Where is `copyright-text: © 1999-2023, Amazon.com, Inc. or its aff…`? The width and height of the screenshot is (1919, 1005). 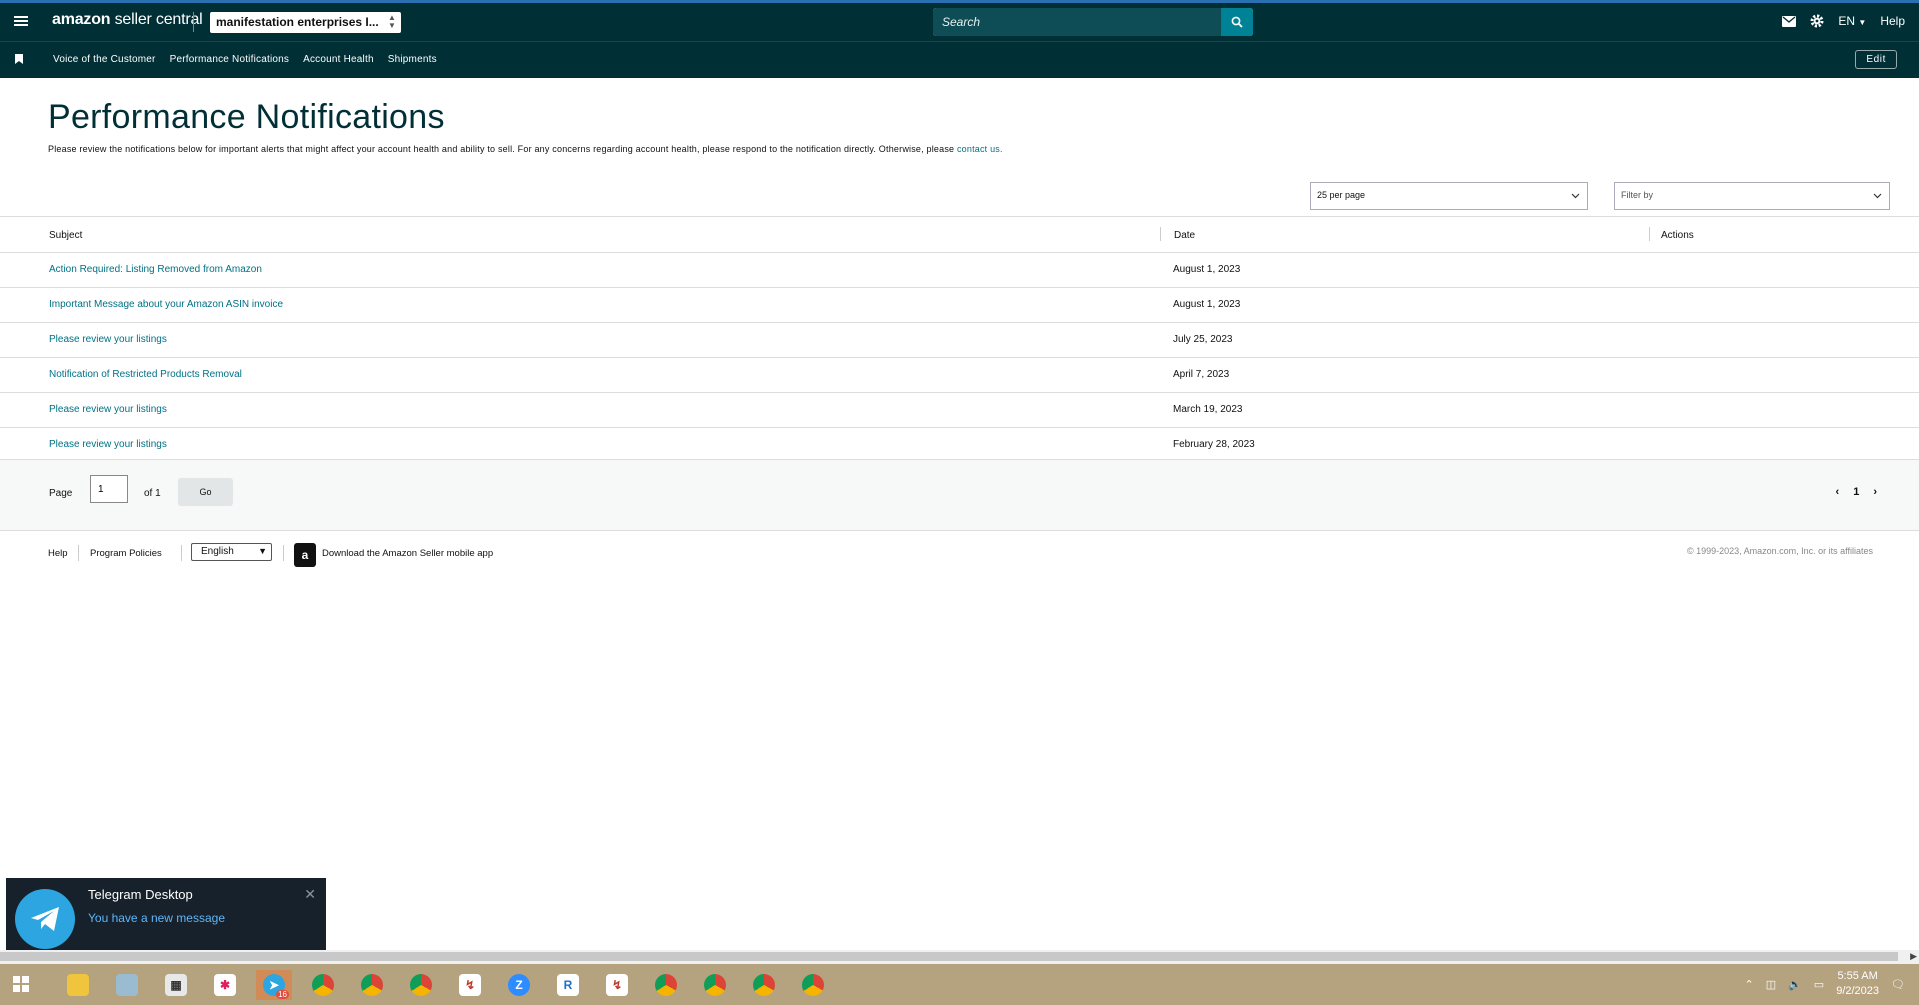
copyright-text: © 1999-2023, Amazon.com, Inc. or its aff… is located at coordinates (1779, 551).